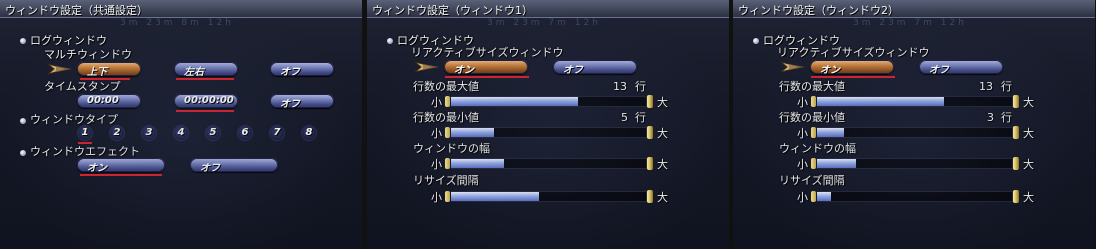 This screenshot has height=249, width=1096. Describe the element at coordinates (109, 70) in the screenshot. I see `multi-window-option-vertical: 上下` at that location.